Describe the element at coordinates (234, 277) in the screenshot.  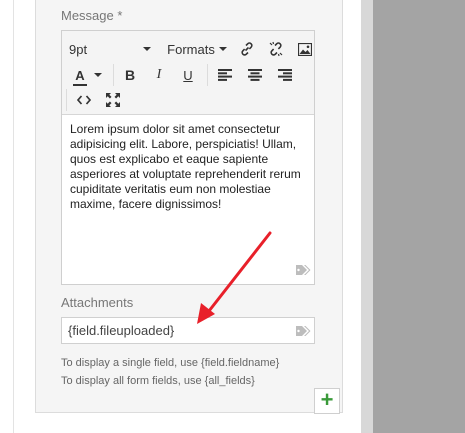
I see `annotation-arrow` at that location.